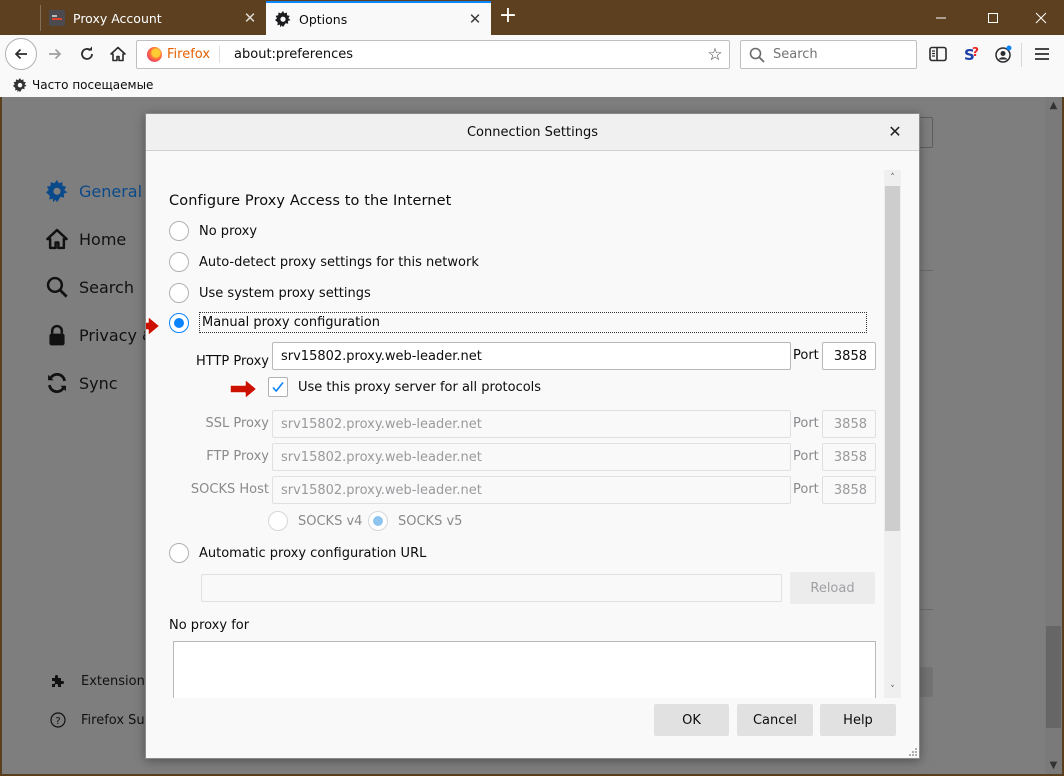  What do you see at coordinates (20, 85) in the screenshot?
I see `gear-icon` at bounding box center [20, 85].